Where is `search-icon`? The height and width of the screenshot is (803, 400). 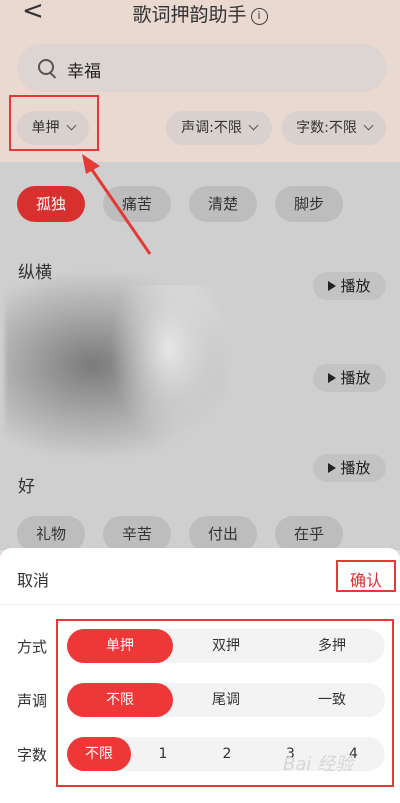 search-icon is located at coordinates (46, 67).